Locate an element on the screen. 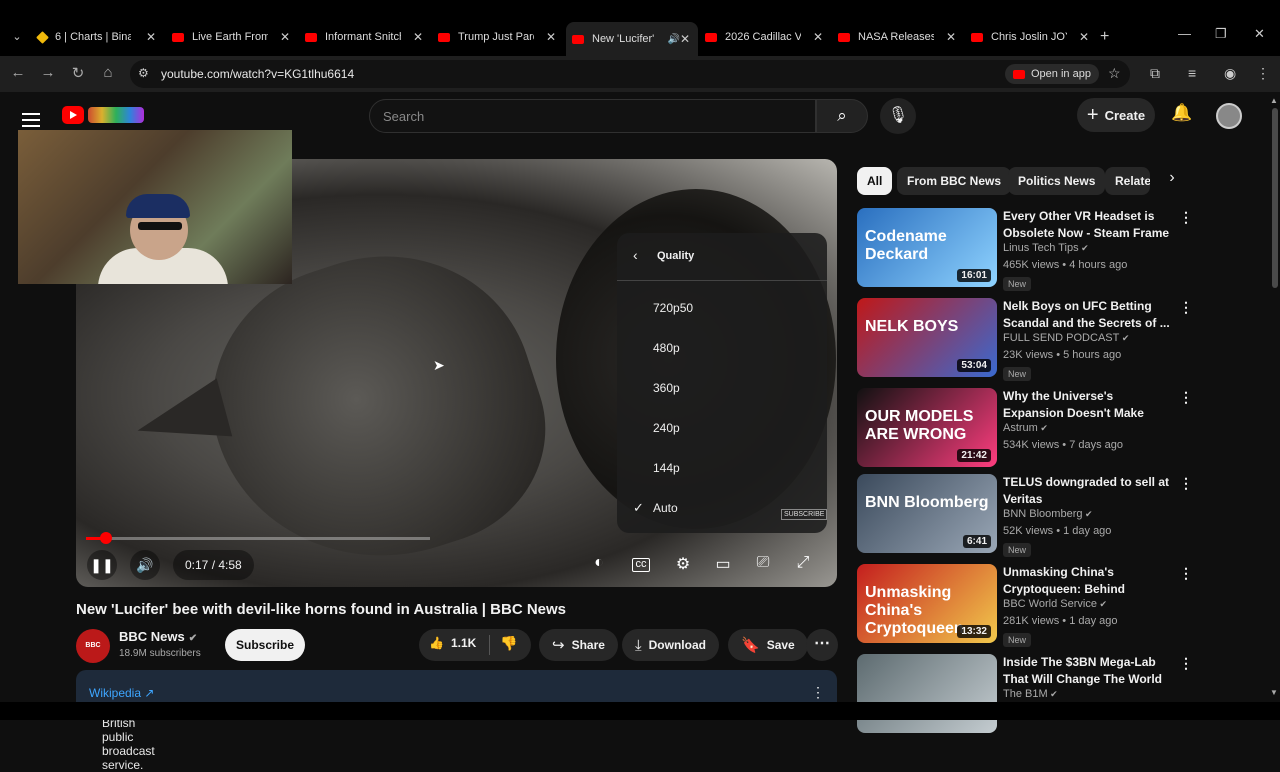 The width and height of the screenshot is (1280, 772). captions-icon: cc is located at coordinates (641, 565).